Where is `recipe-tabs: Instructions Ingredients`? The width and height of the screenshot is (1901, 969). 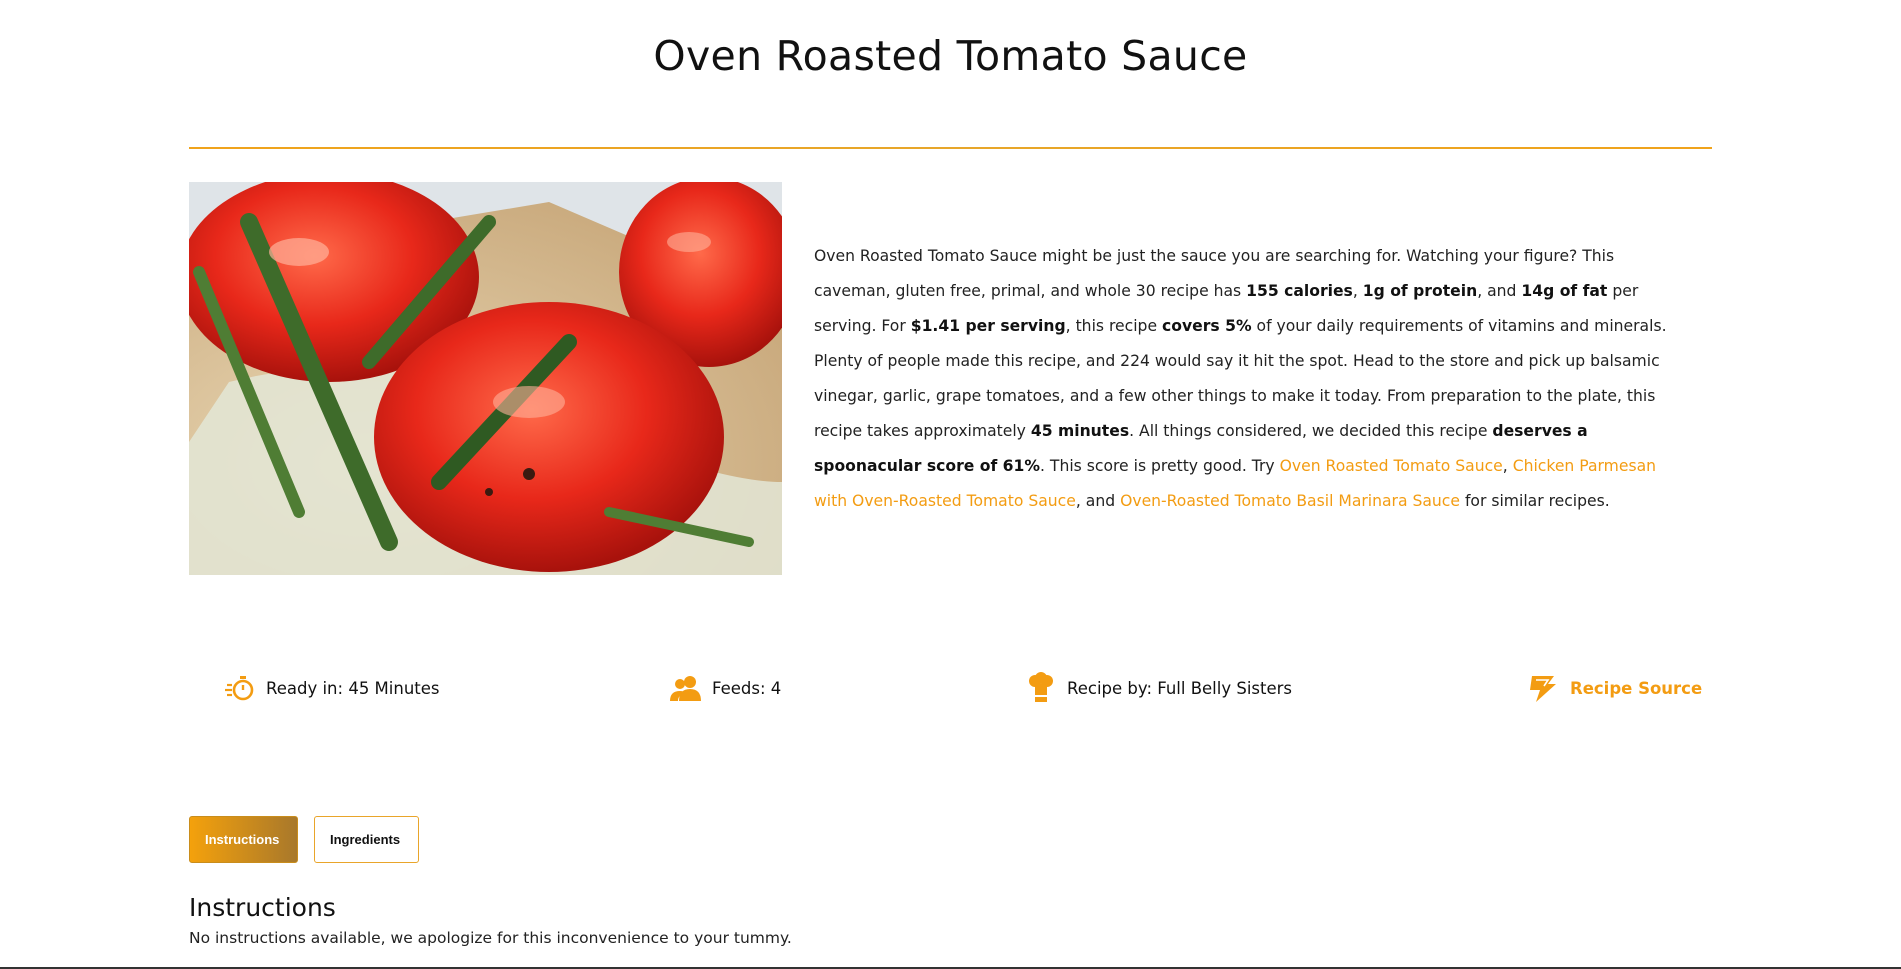 recipe-tabs: Instructions Ingredients is located at coordinates (304, 839).